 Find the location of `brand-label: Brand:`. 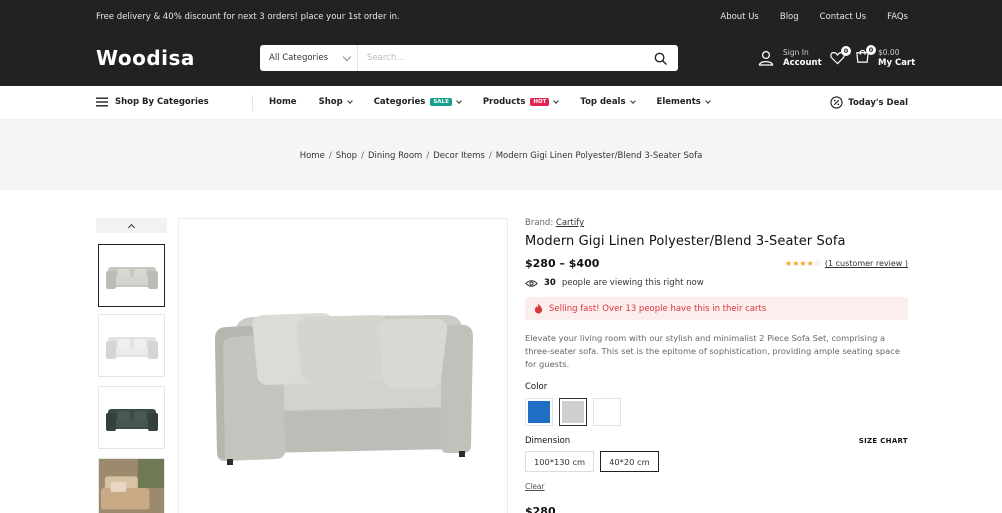

brand-label: Brand: is located at coordinates (539, 223).